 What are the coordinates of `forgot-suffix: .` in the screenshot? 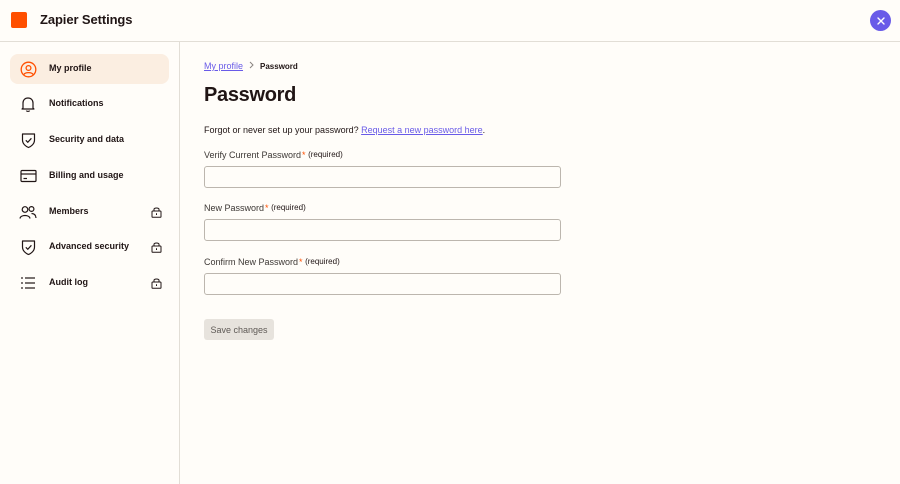 It's located at (484, 130).